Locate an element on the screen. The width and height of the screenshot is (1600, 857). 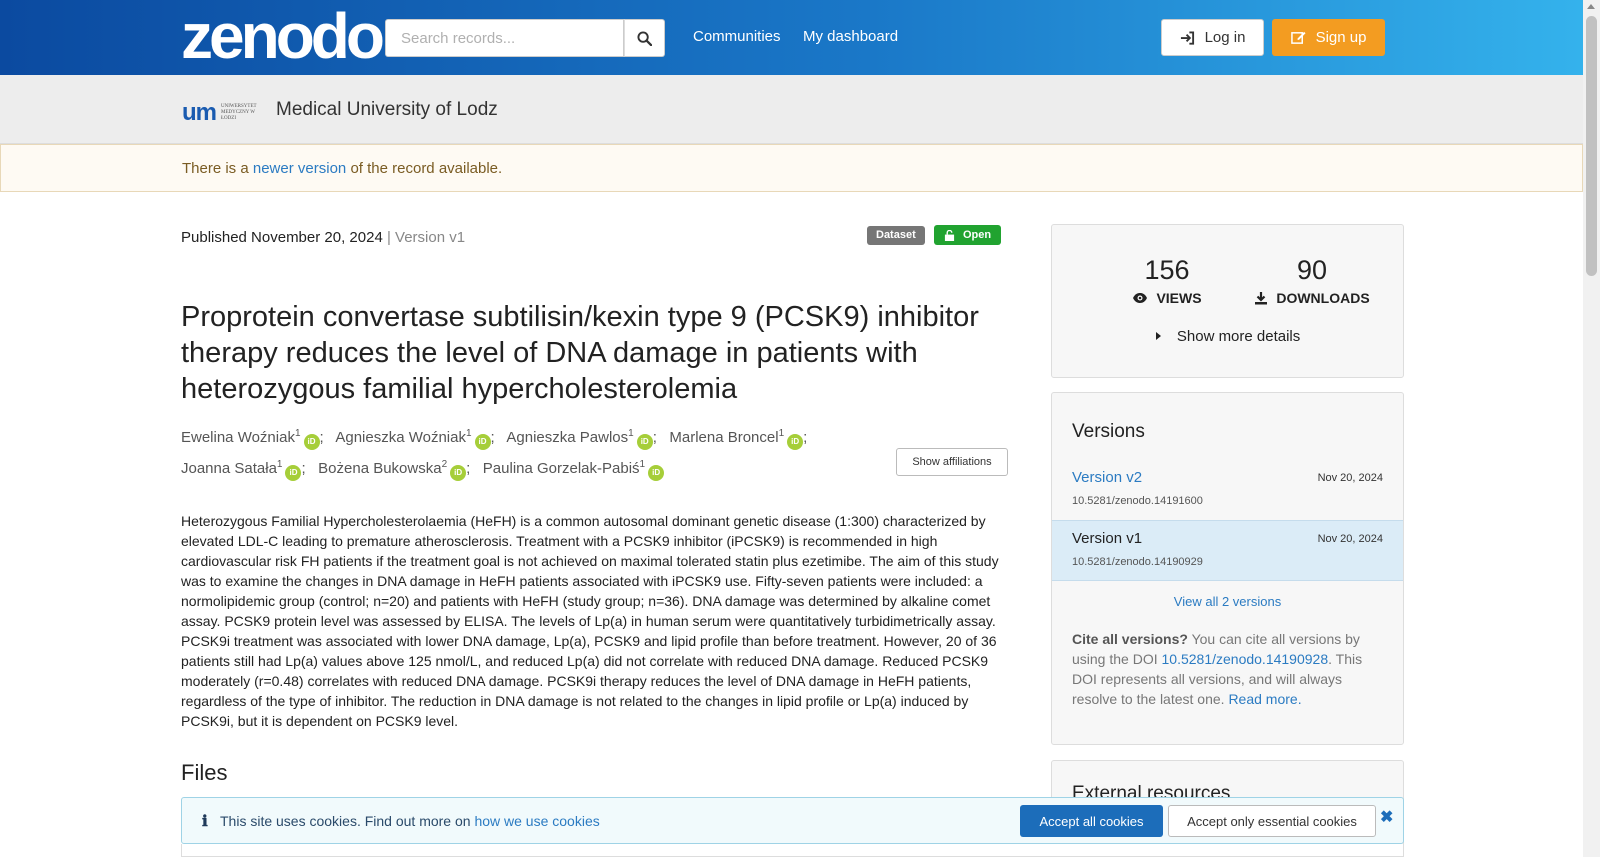
stats-card: 156 VIEWS 90 DOWNLOADS Show more details is located at coordinates (1227, 301).